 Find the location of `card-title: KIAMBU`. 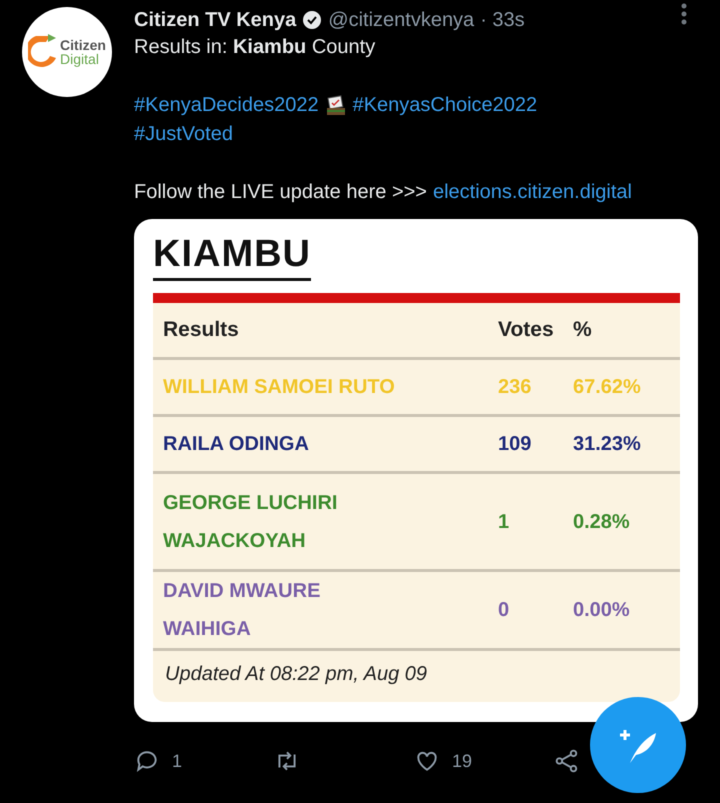

card-title: KIAMBU is located at coordinates (232, 257).